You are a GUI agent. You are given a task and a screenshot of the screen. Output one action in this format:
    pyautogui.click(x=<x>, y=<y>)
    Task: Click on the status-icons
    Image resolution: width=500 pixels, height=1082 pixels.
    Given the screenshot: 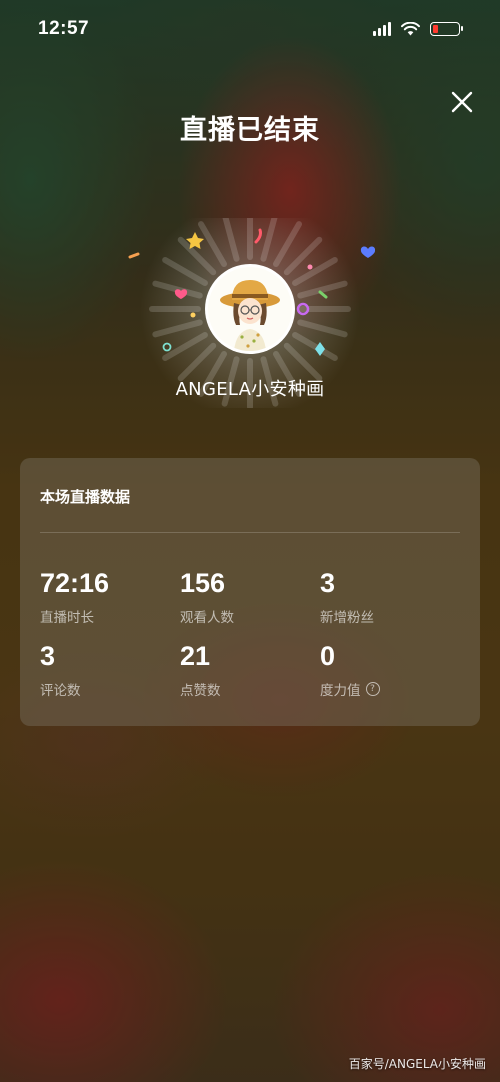 What is the action you would take?
    pyautogui.click(x=418, y=29)
    